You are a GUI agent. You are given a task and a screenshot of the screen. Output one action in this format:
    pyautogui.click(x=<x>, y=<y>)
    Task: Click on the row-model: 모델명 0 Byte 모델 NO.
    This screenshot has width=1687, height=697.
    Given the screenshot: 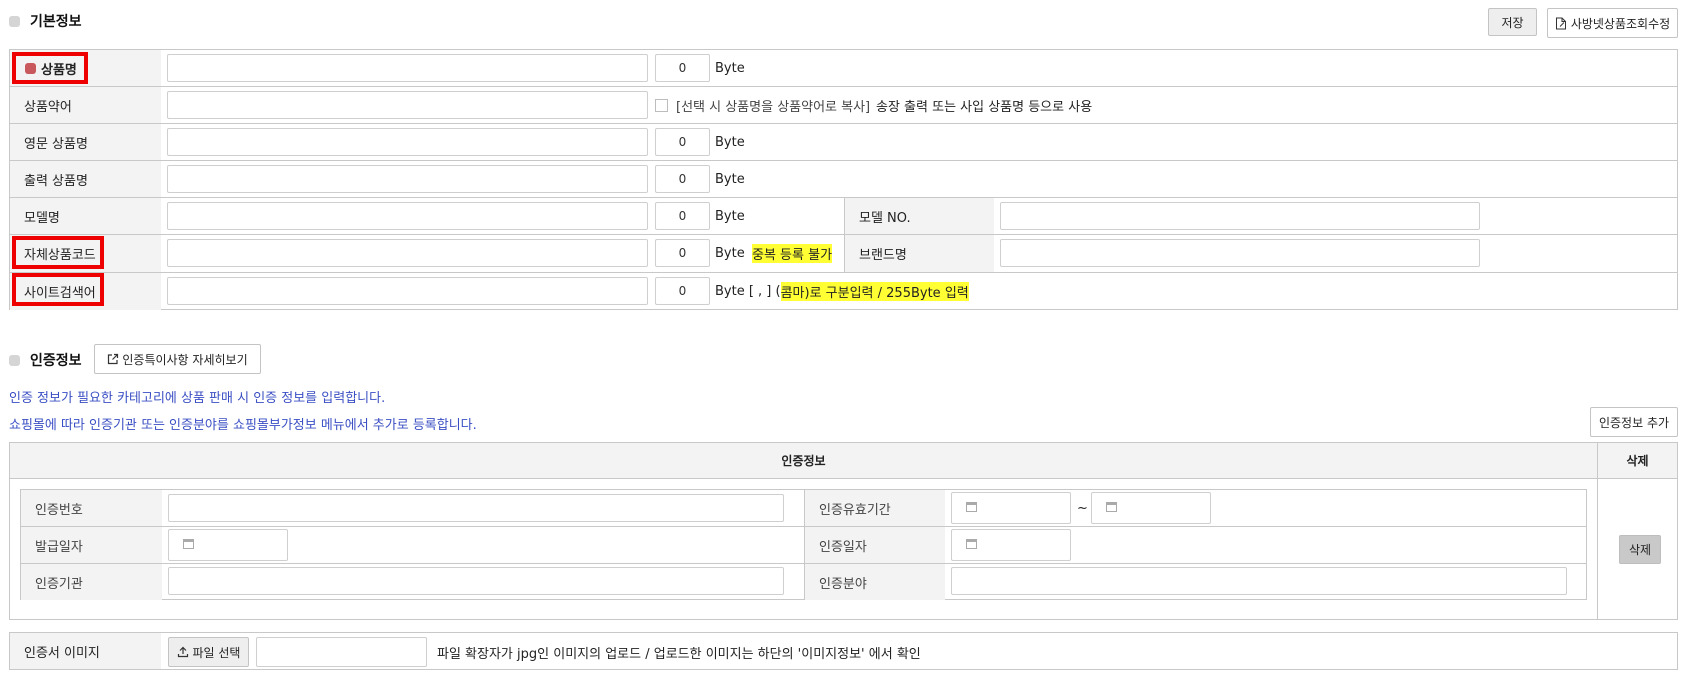 What is the action you would take?
    pyautogui.click(x=843, y=216)
    